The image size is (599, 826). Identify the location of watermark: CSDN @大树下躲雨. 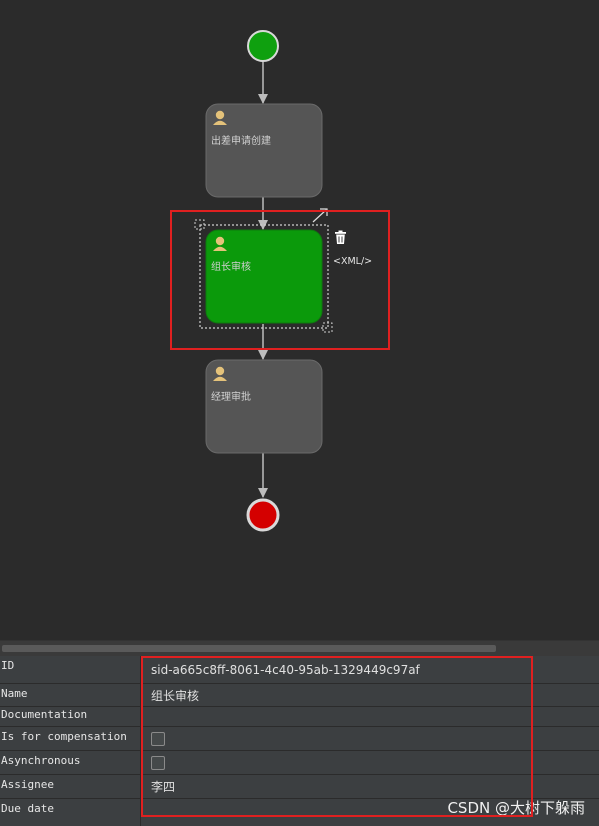
(516, 808).